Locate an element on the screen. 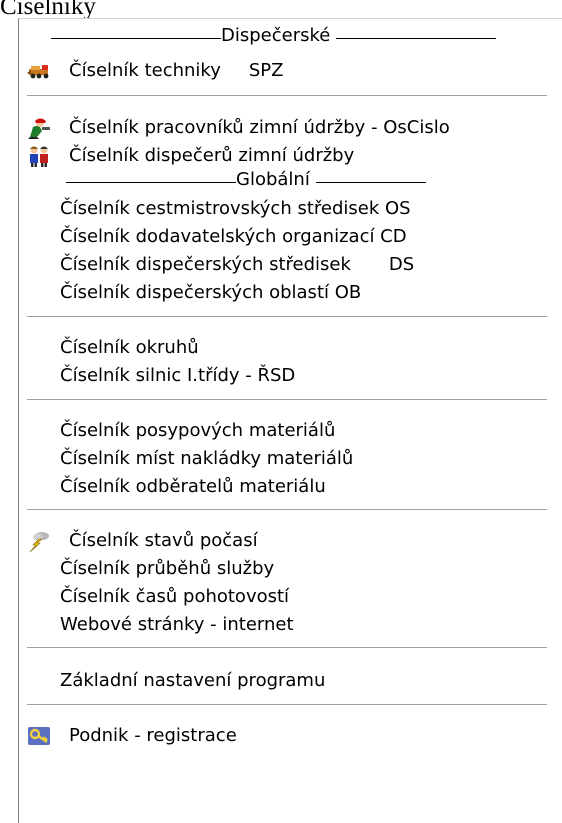  menu-item-label: Číselník silnic I.třídy - ŘSD is located at coordinates (178, 375).